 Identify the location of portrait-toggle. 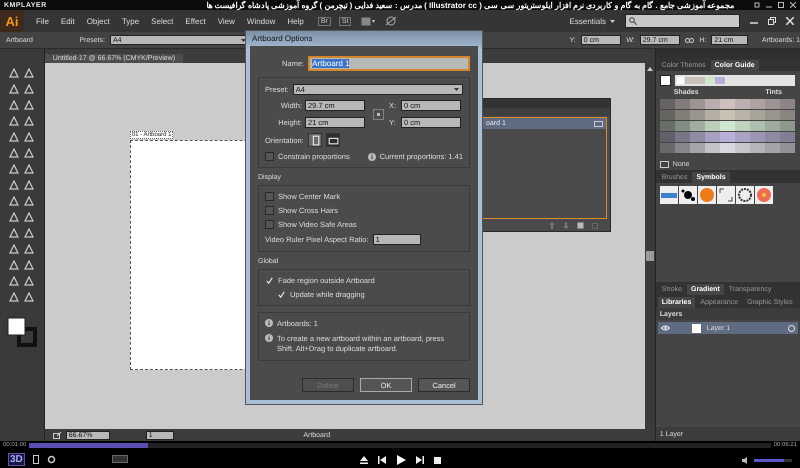
(315, 140).